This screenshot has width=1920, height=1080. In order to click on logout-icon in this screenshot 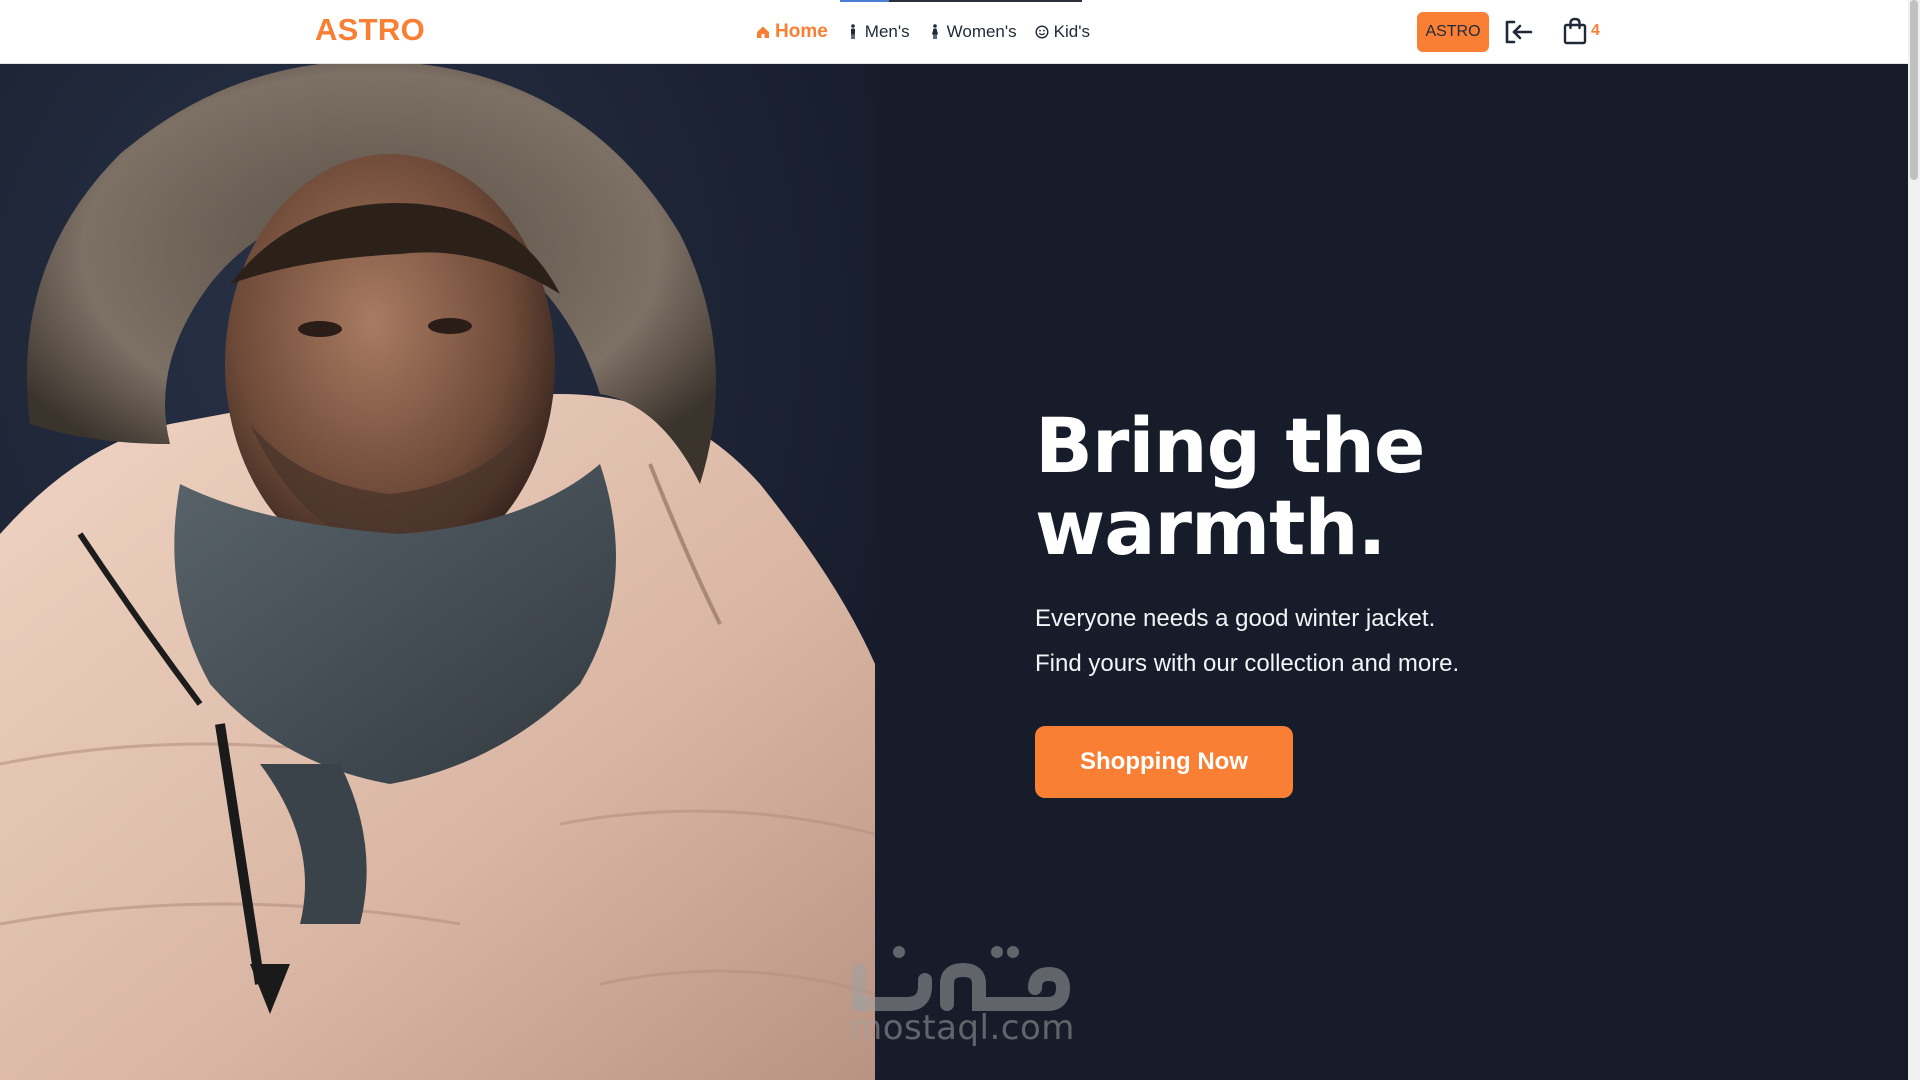, I will do `click(1519, 32)`.